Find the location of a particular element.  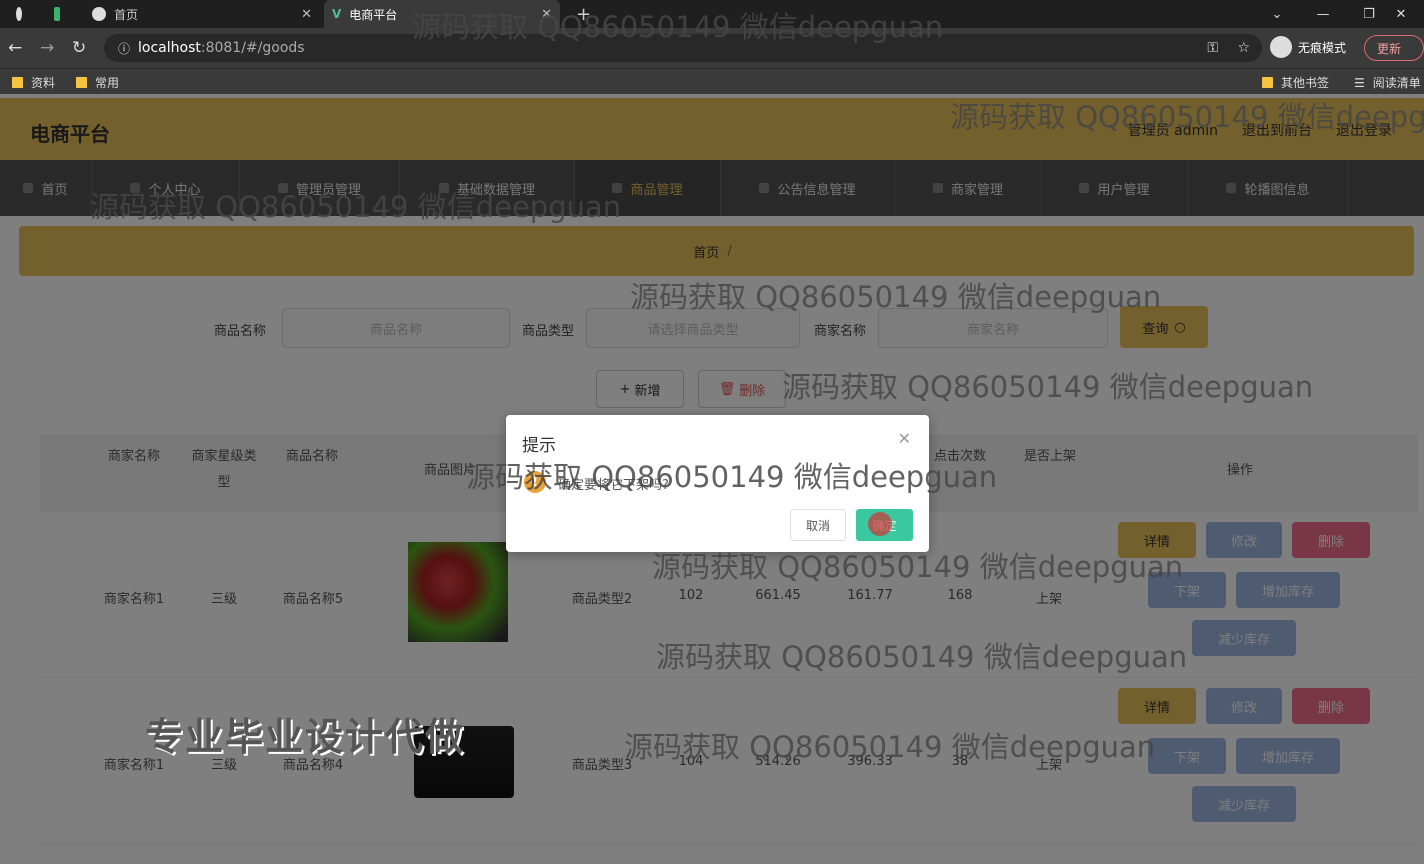

tab-app is located at coordinates (61, 14).